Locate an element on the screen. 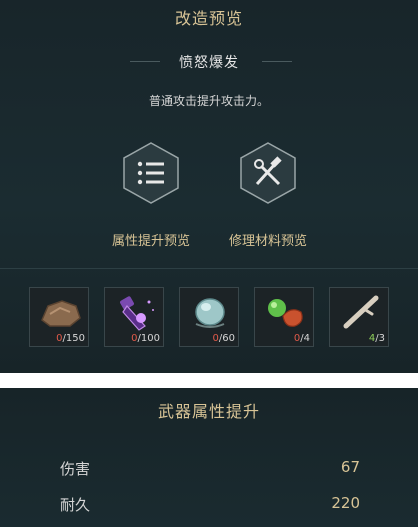  purple-crystal-bottle-icon is located at coordinates (137, 313).